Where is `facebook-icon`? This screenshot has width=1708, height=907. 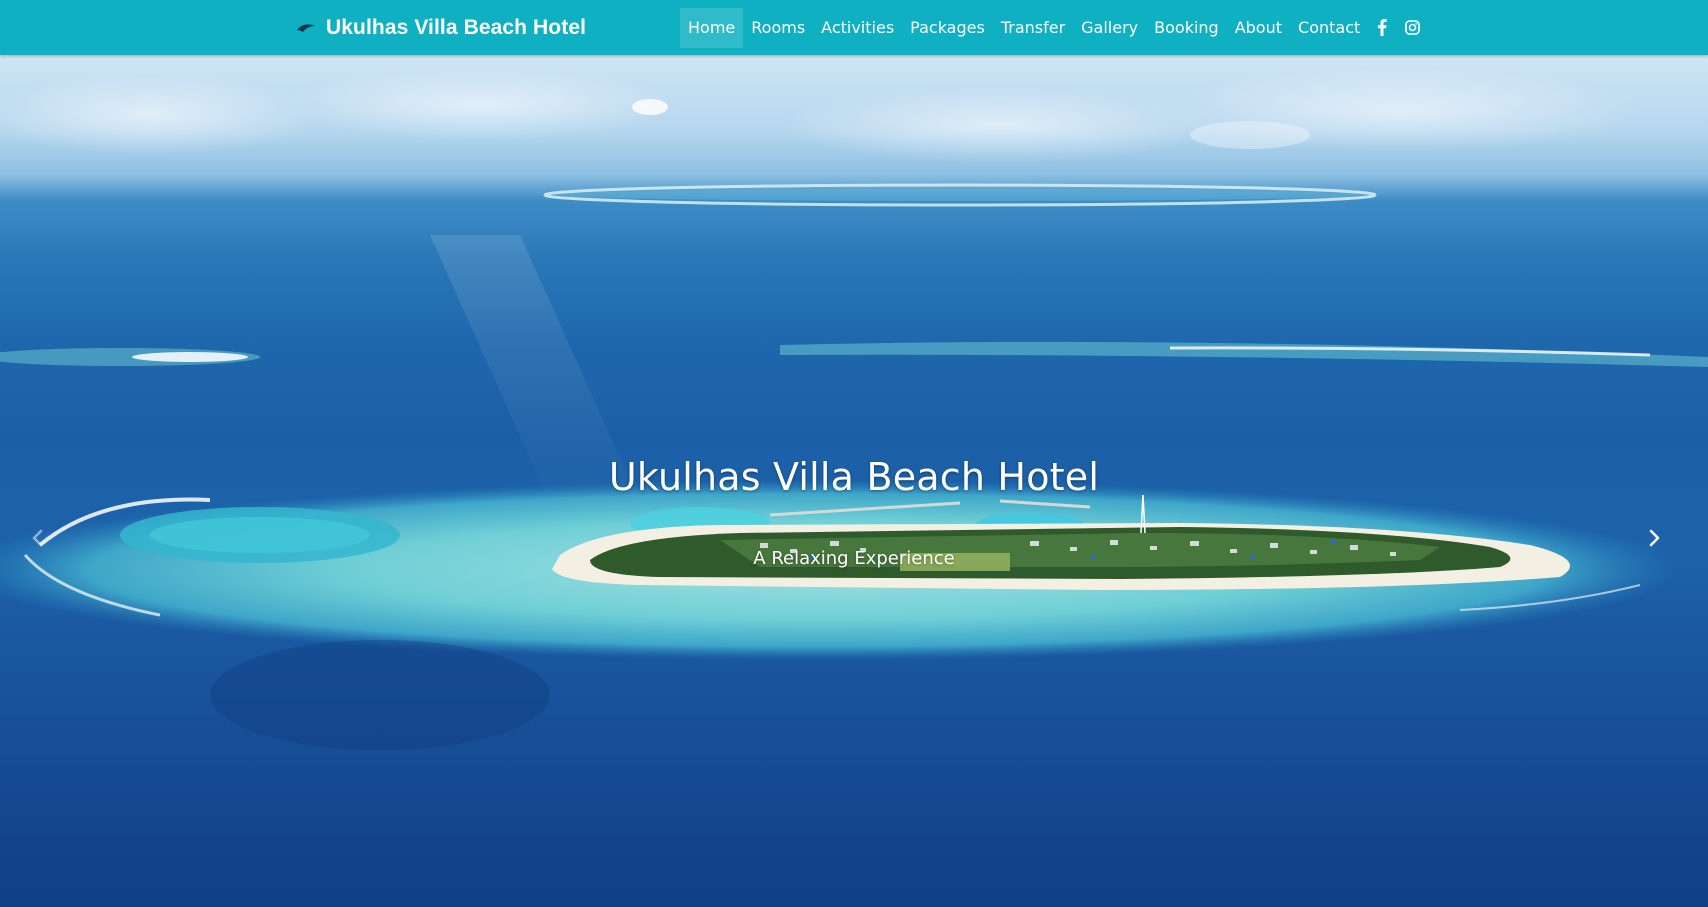
facebook-icon is located at coordinates (1382, 27).